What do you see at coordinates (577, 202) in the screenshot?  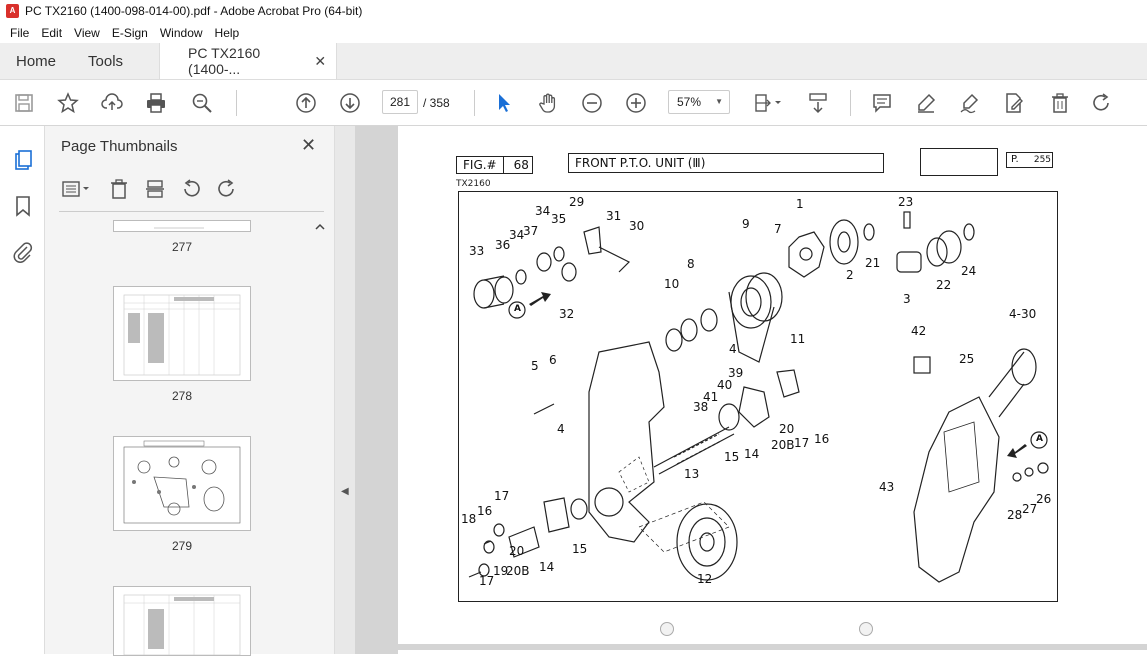 I see `callout-number: 29` at bounding box center [577, 202].